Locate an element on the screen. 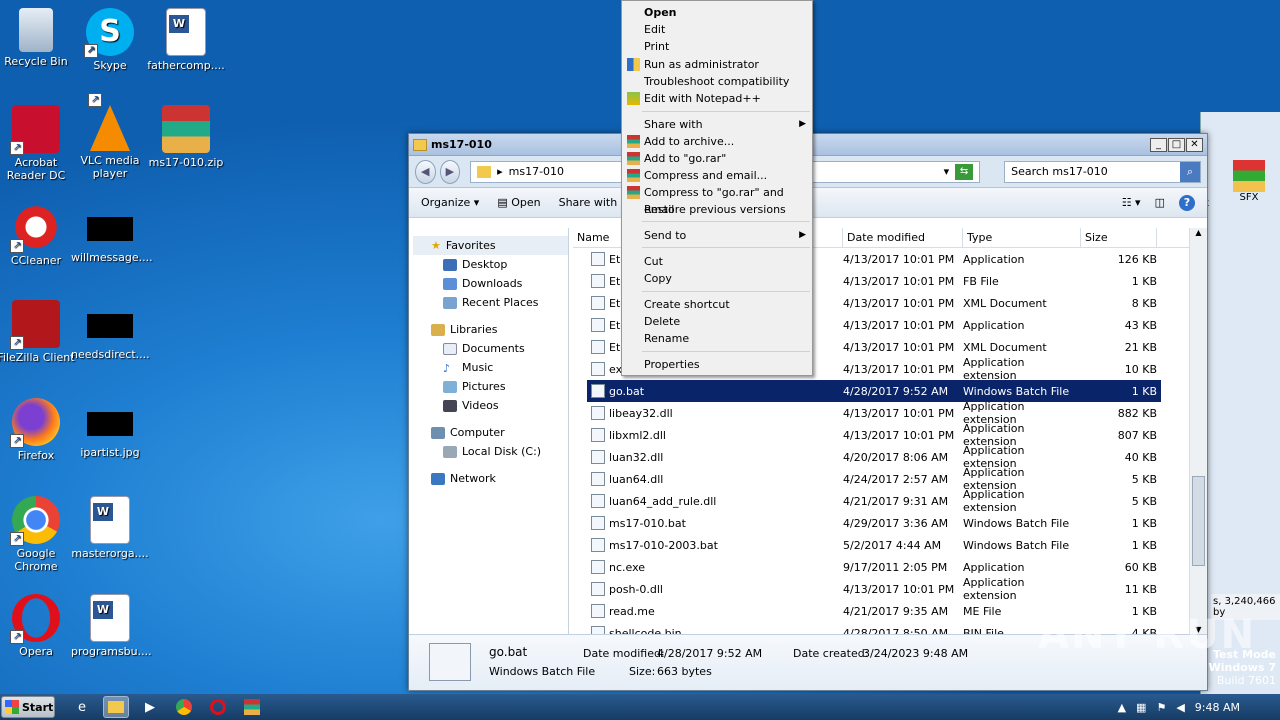 The height and width of the screenshot is (720, 1280). nav-downloads: Downloads is located at coordinates (490, 283).